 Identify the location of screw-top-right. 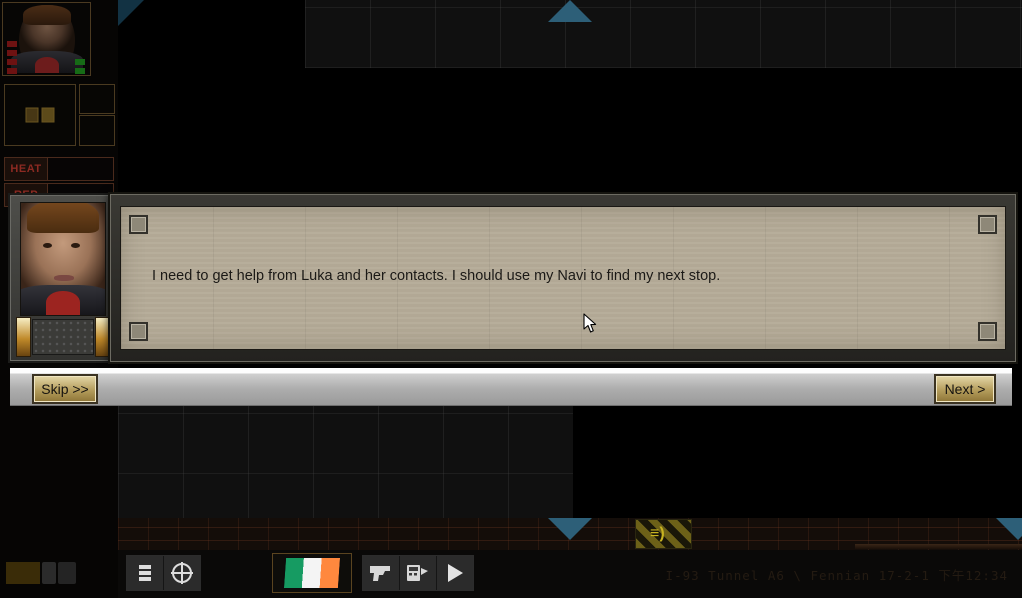
(987, 224).